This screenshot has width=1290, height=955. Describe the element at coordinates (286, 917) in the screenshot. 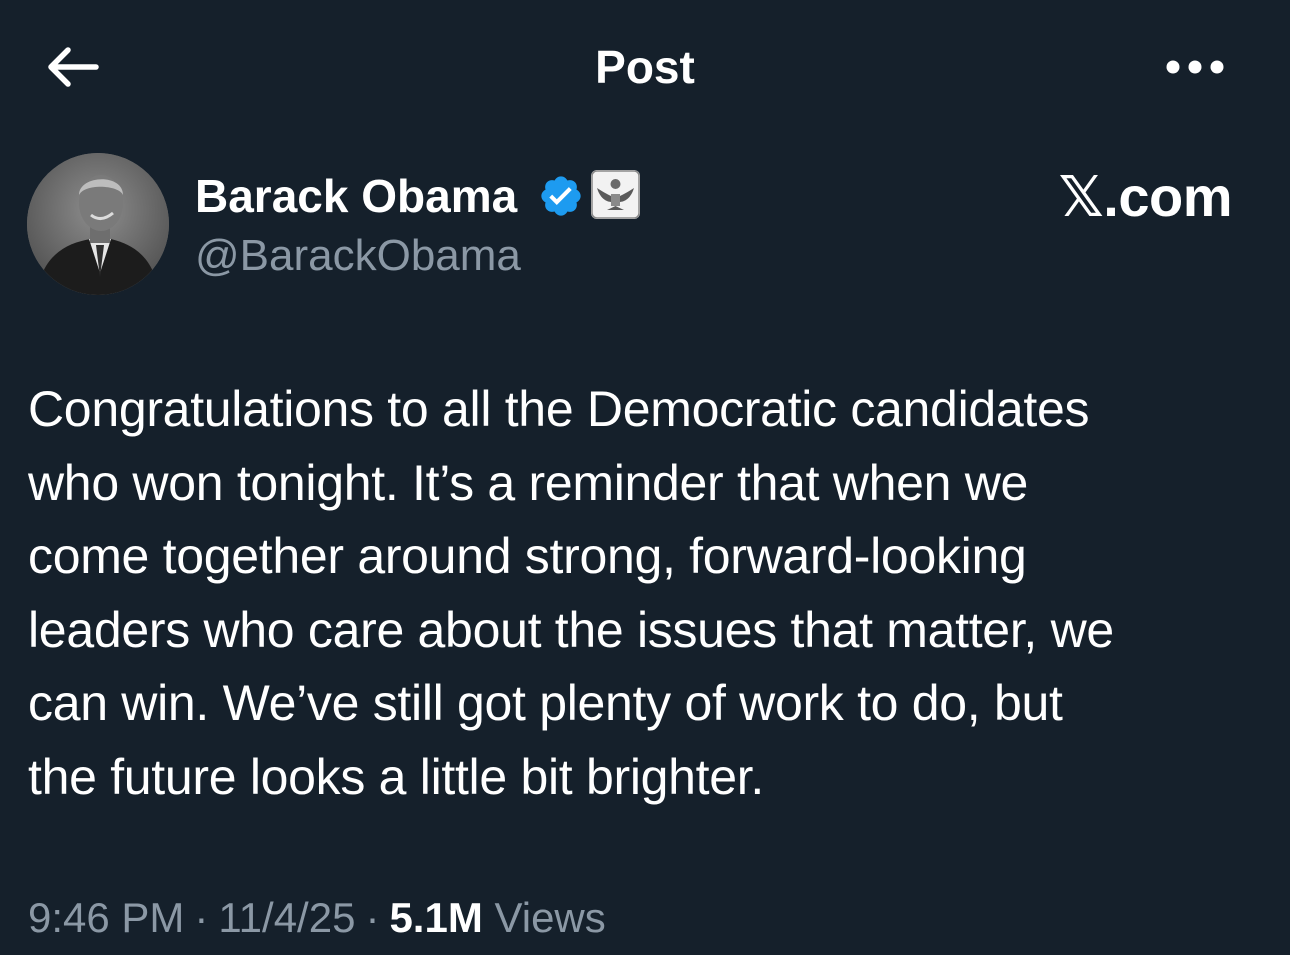

I see `tweet-date: 11/4/25` at that location.